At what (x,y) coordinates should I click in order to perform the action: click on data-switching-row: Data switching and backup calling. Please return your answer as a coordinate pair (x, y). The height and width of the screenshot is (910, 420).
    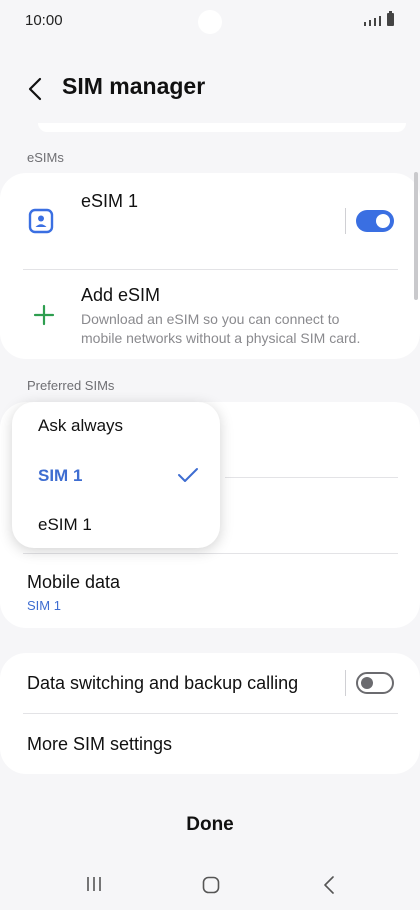
    Looking at the image, I should click on (210, 683).